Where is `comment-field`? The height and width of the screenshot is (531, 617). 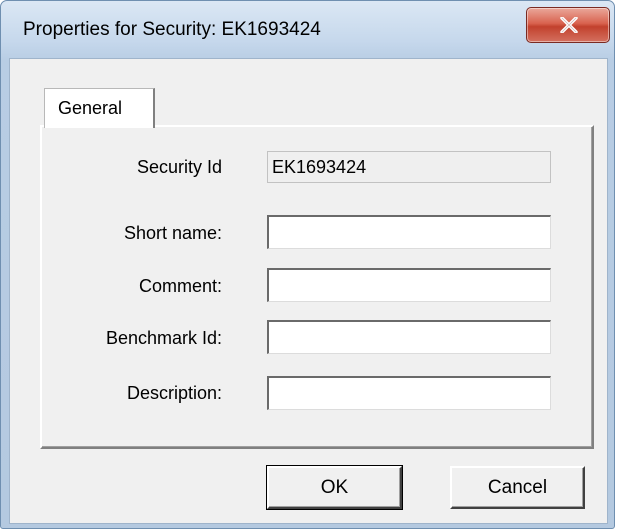 comment-field is located at coordinates (409, 285).